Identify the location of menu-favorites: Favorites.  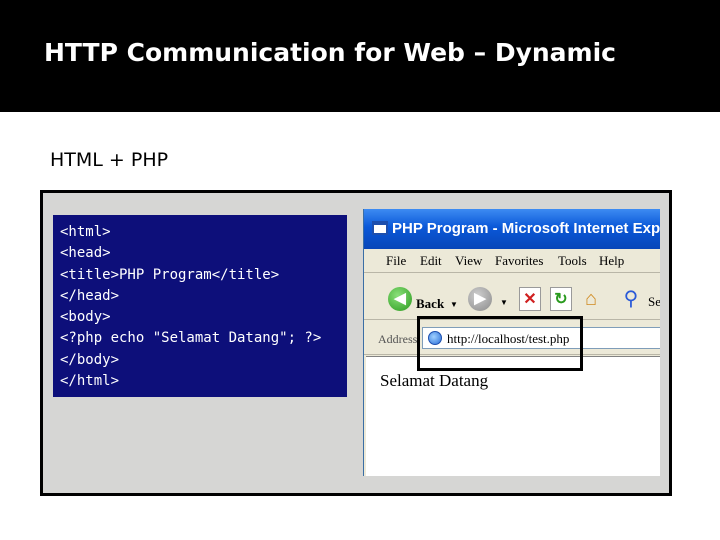
(519, 261).